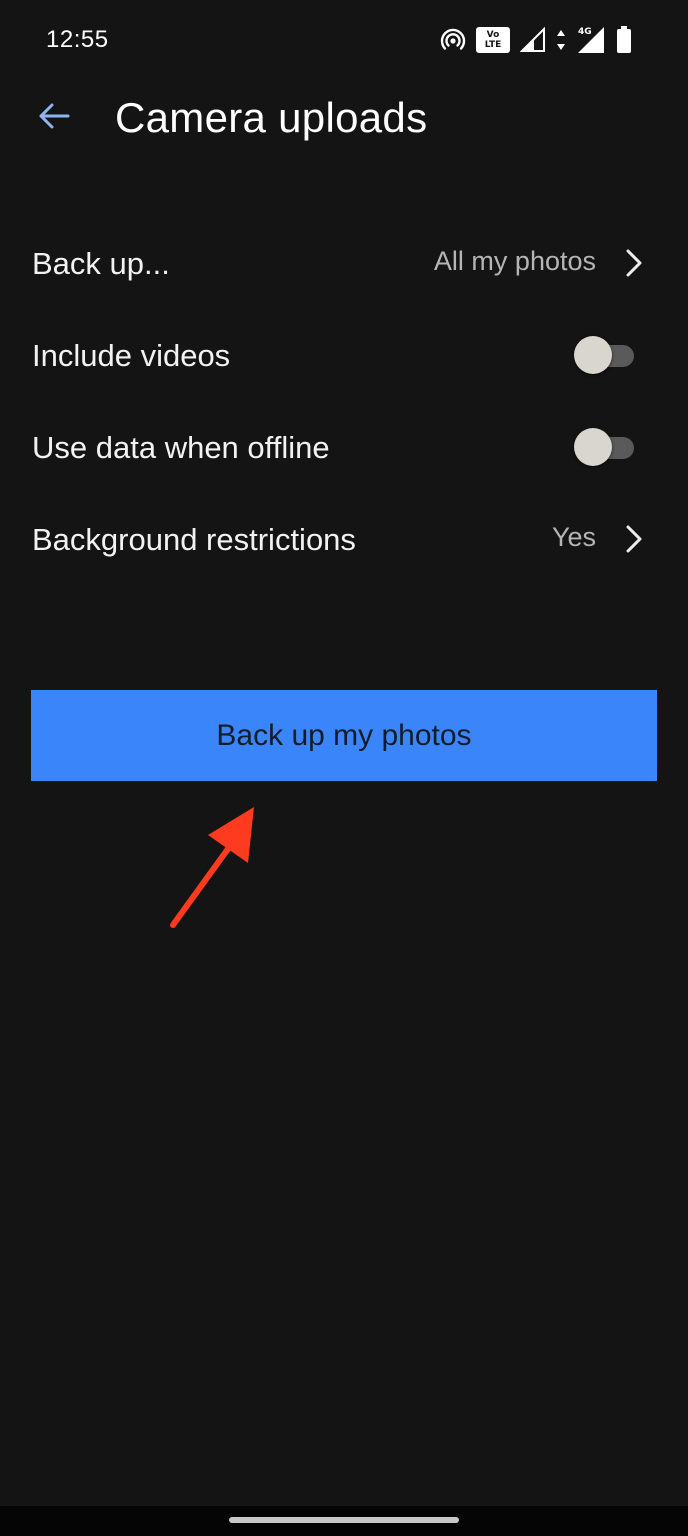 The image size is (688, 1536). I want to click on volte-line1: Vo, so click(493, 35).